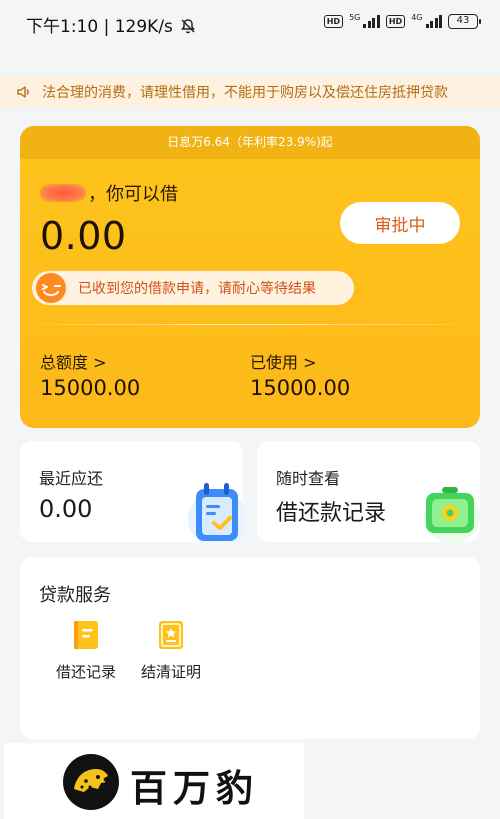 The width and height of the screenshot is (500, 819). What do you see at coordinates (355, 17) in the screenshot?
I see `network-type-label: 5G` at bounding box center [355, 17].